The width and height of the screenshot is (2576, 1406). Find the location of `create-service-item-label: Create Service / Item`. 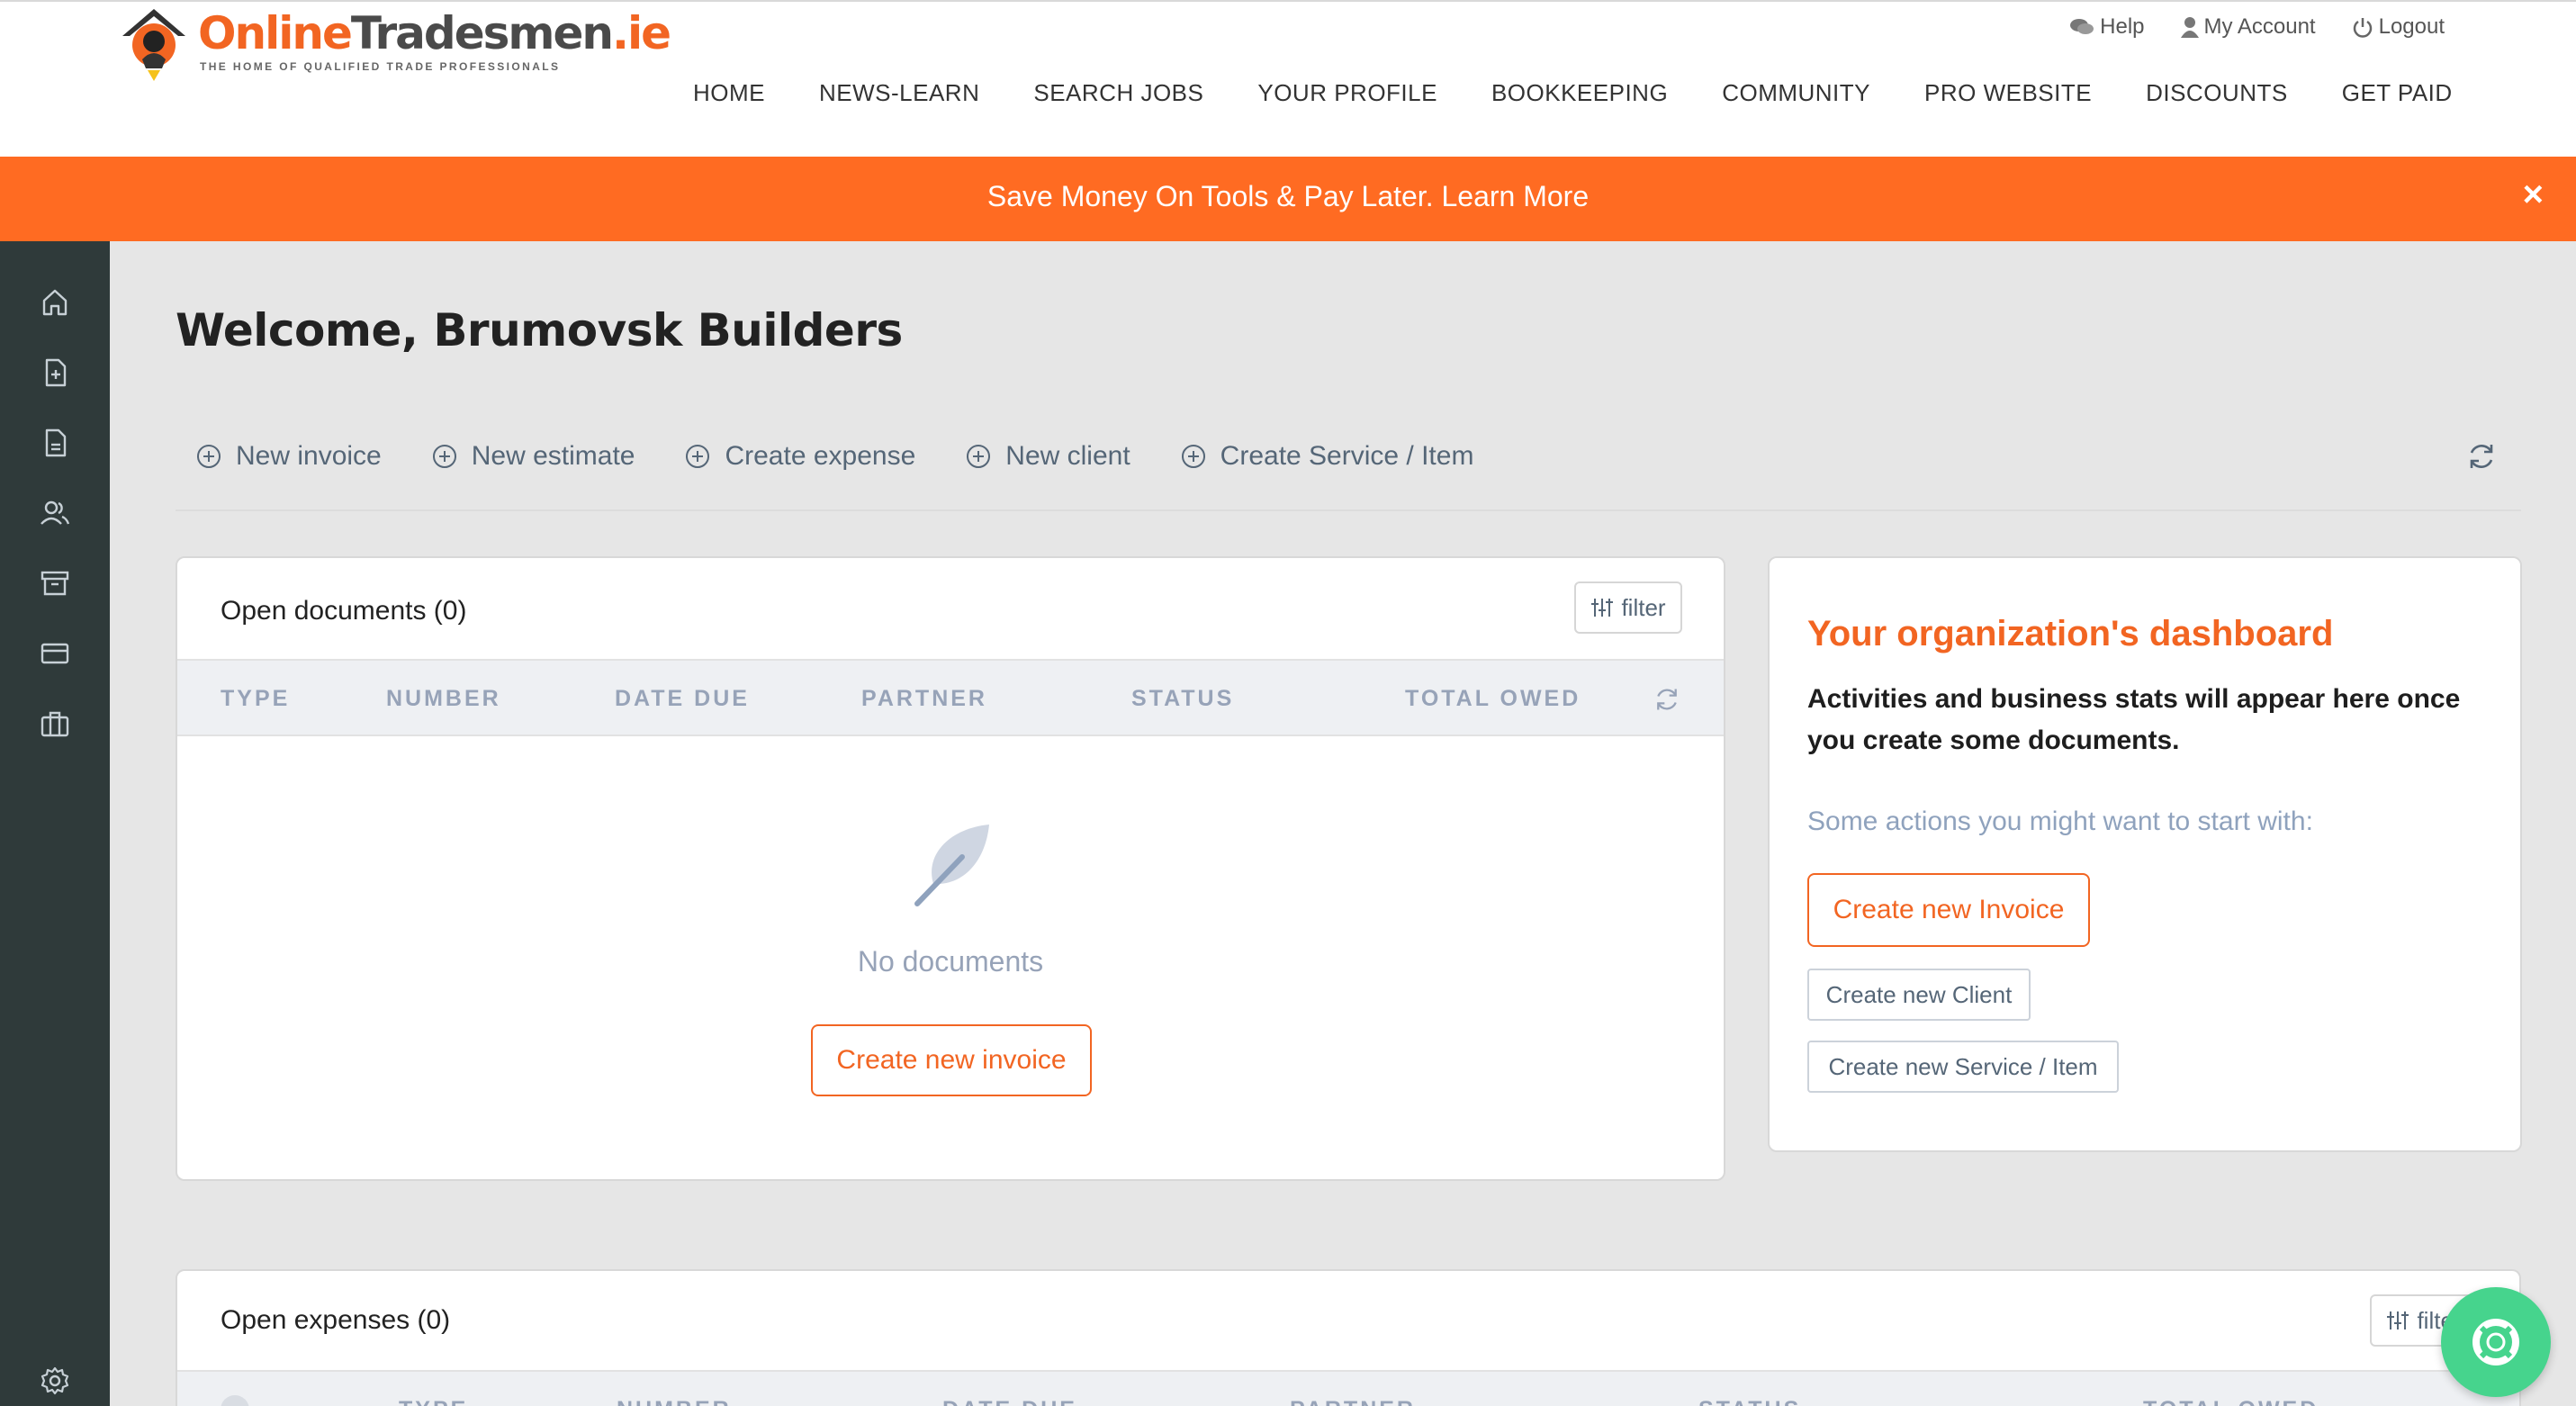

create-service-item-label: Create Service / Item is located at coordinates (1347, 456).